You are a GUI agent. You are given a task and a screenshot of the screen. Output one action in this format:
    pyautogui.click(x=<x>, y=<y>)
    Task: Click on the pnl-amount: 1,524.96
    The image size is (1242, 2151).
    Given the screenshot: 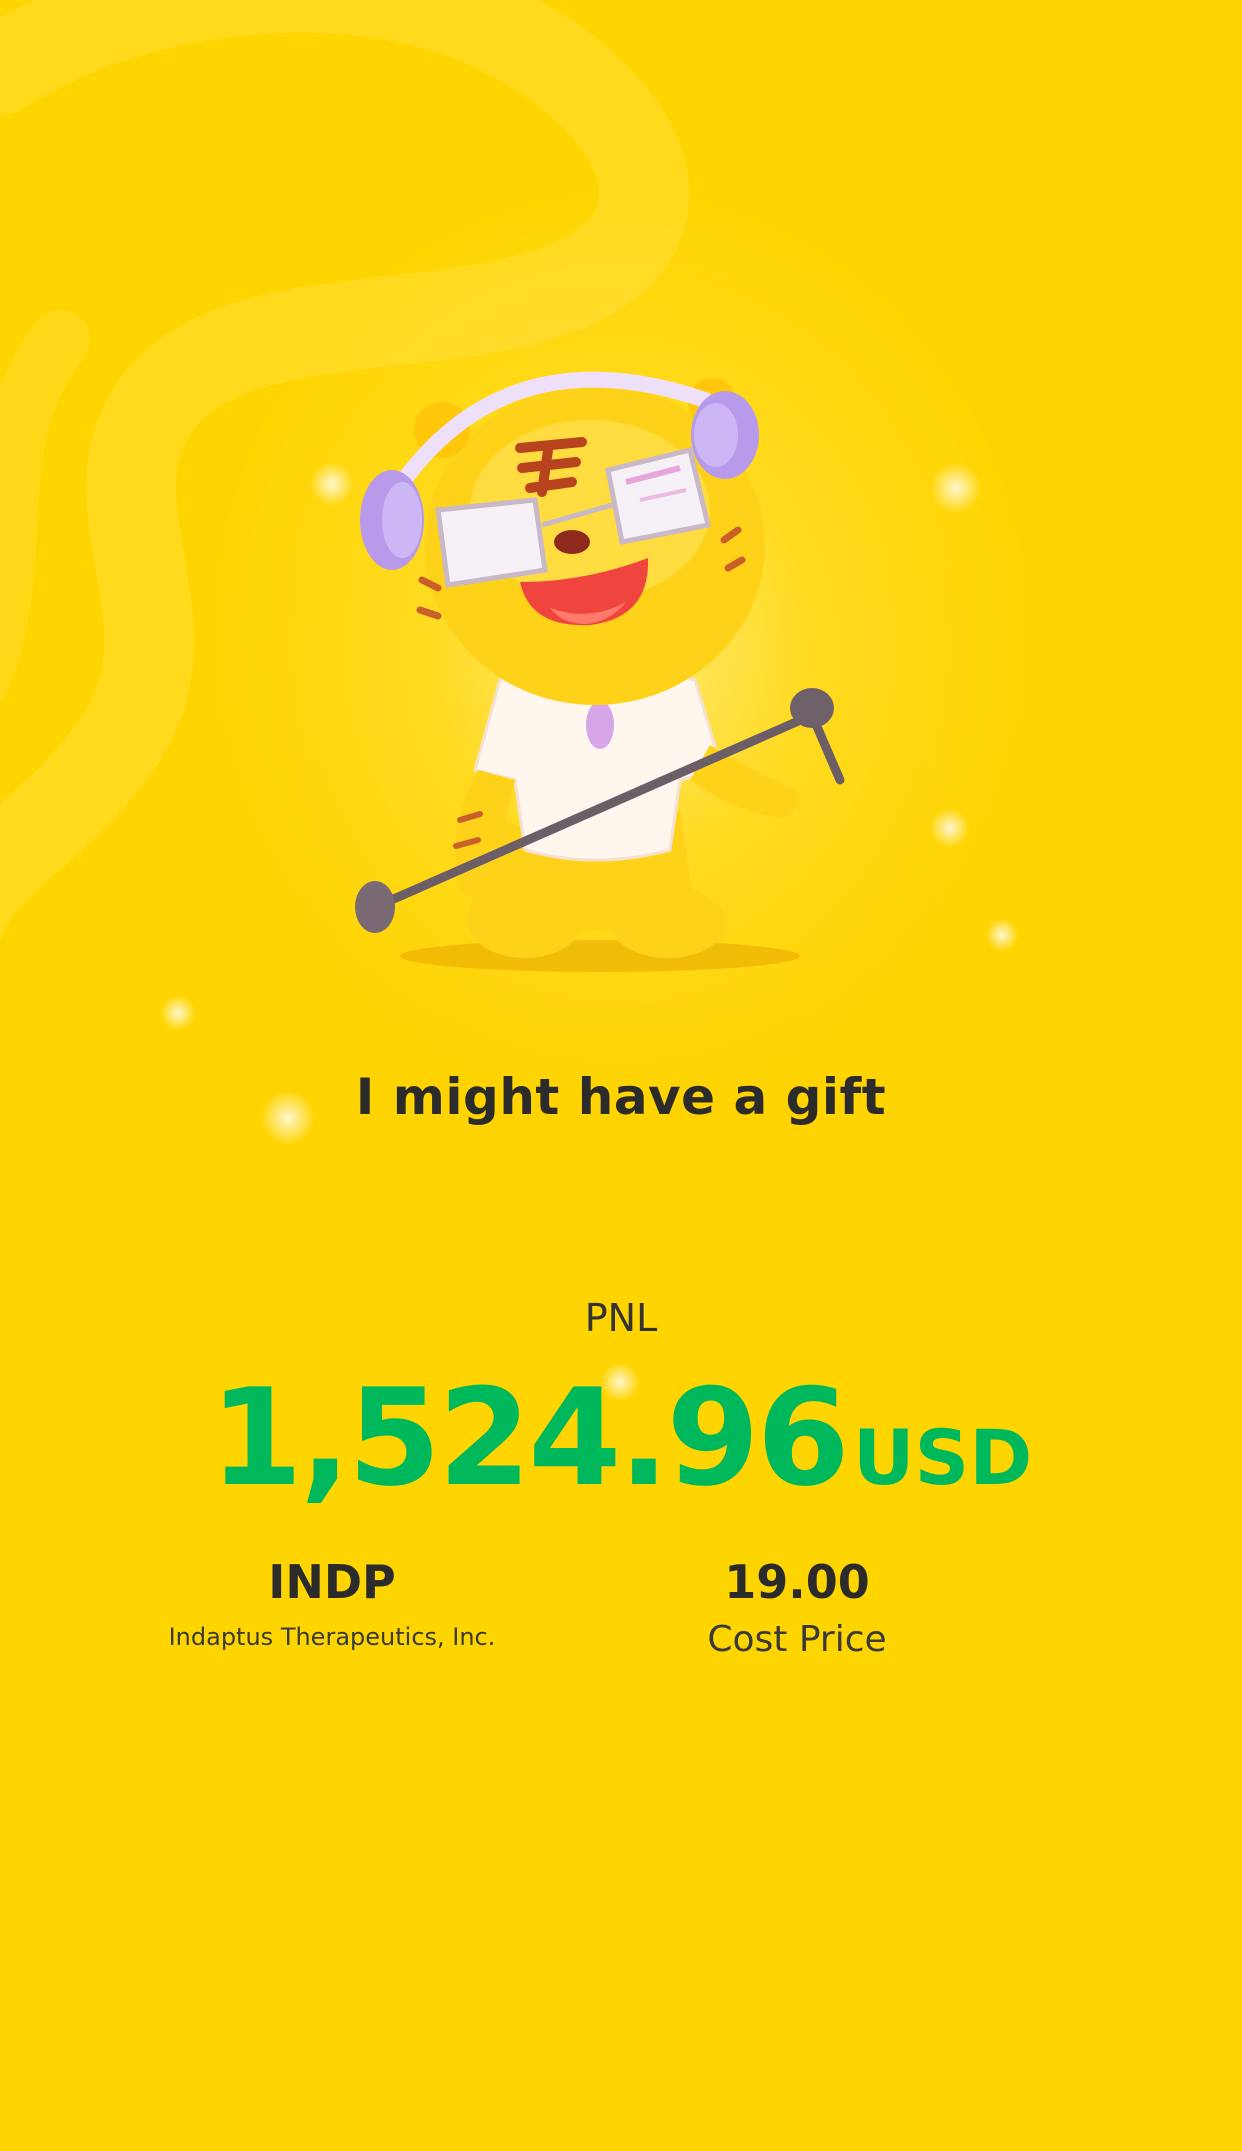 What is the action you would take?
    pyautogui.click(x=529, y=1438)
    